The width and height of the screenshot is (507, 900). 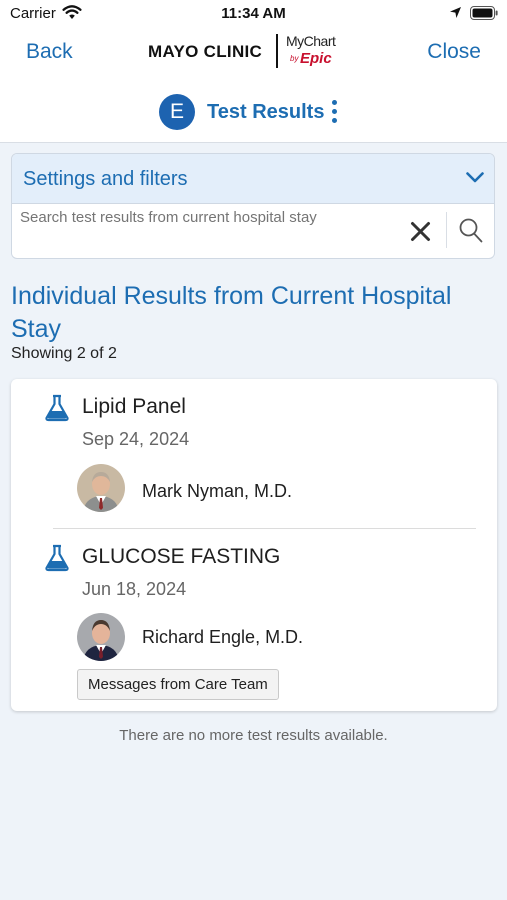 What do you see at coordinates (475, 179) in the screenshot?
I see `chevron-down-icon` at bounding box center [475, 179].